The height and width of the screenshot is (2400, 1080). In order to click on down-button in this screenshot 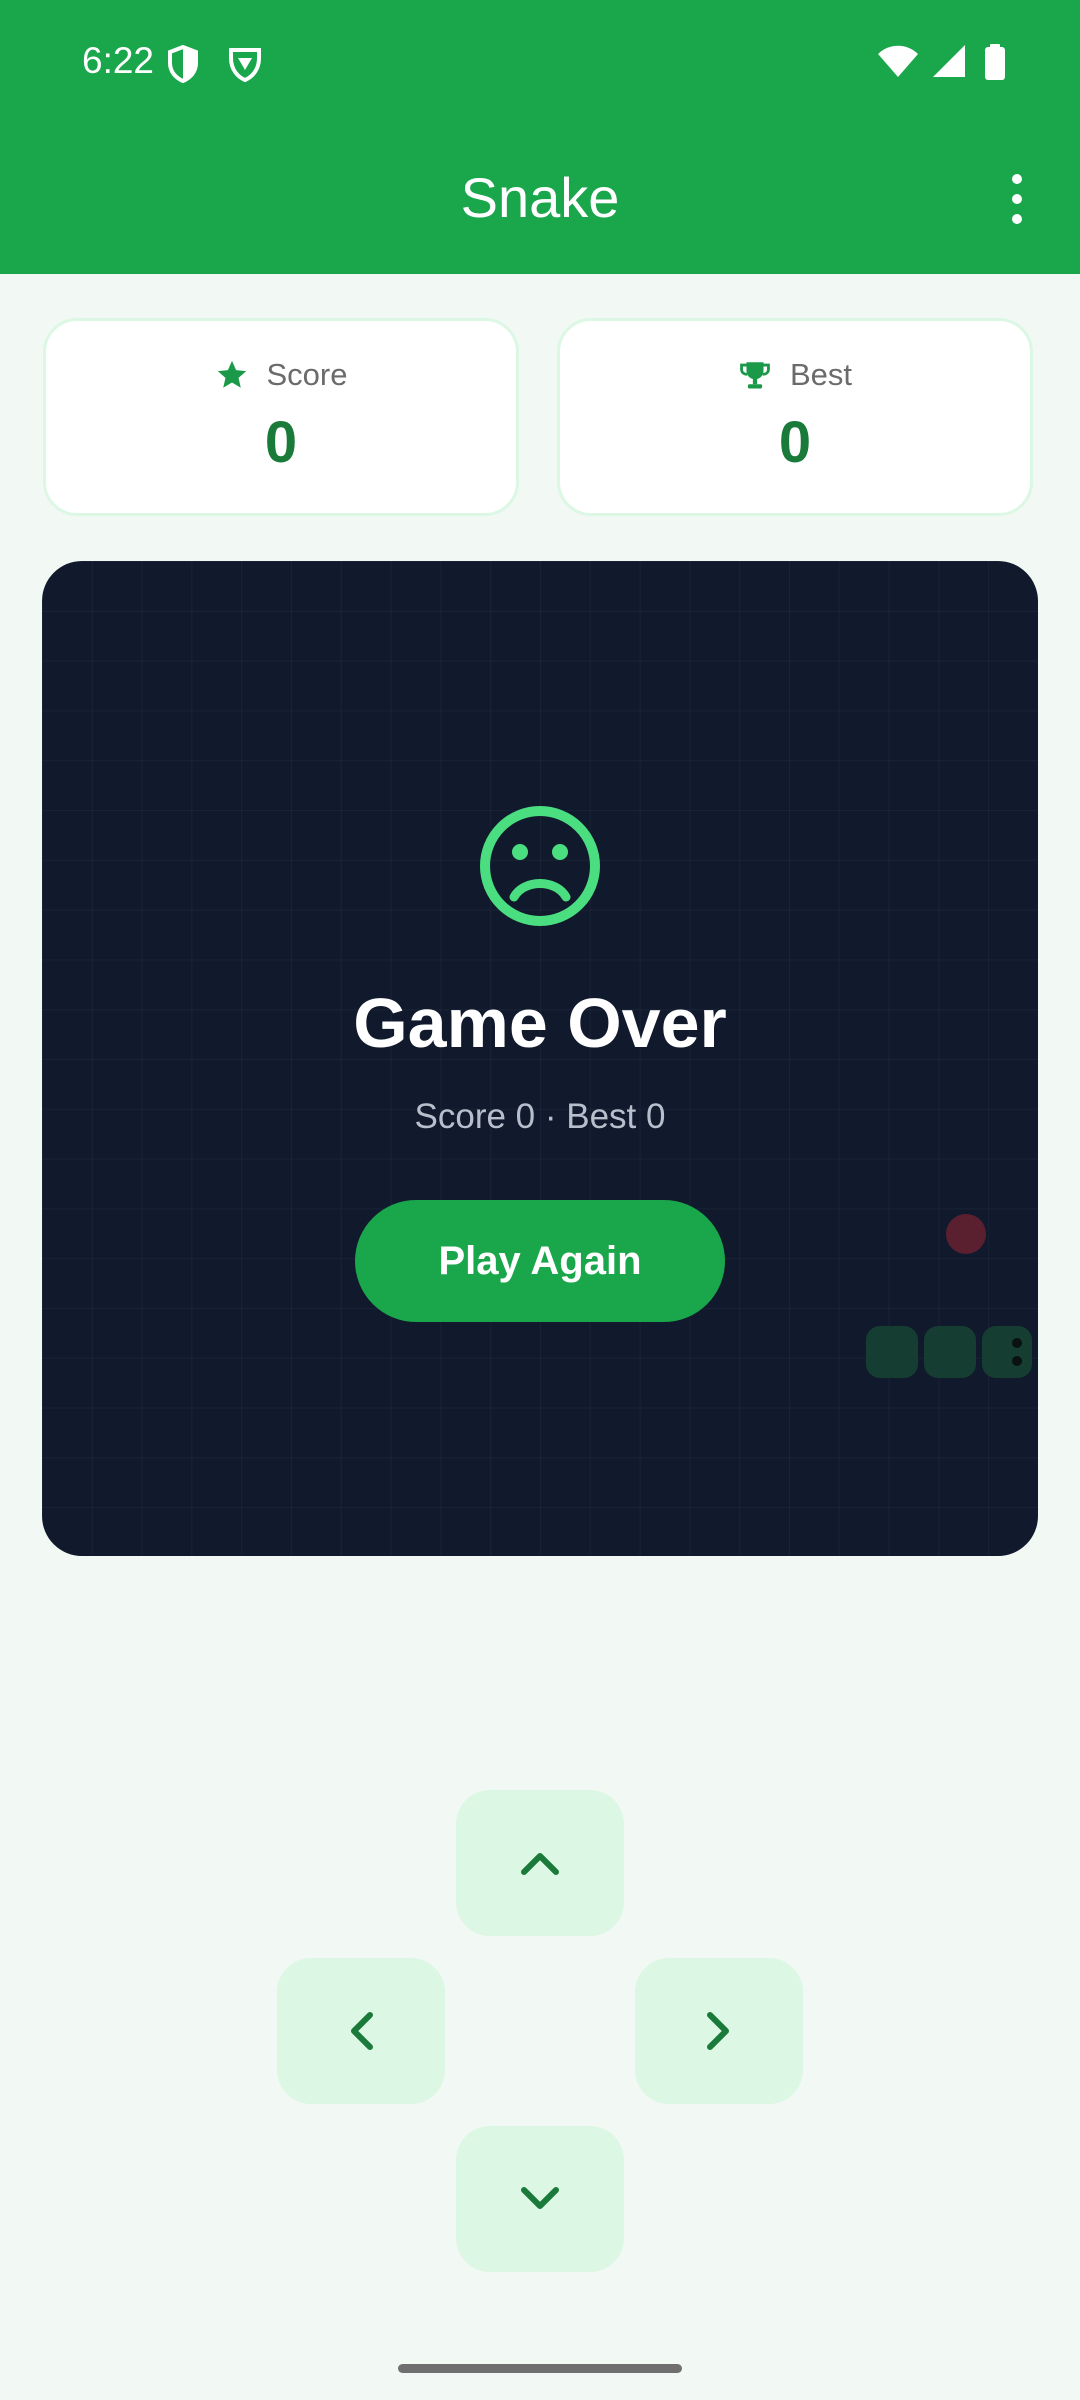, I will do `click(540, 2199)`.